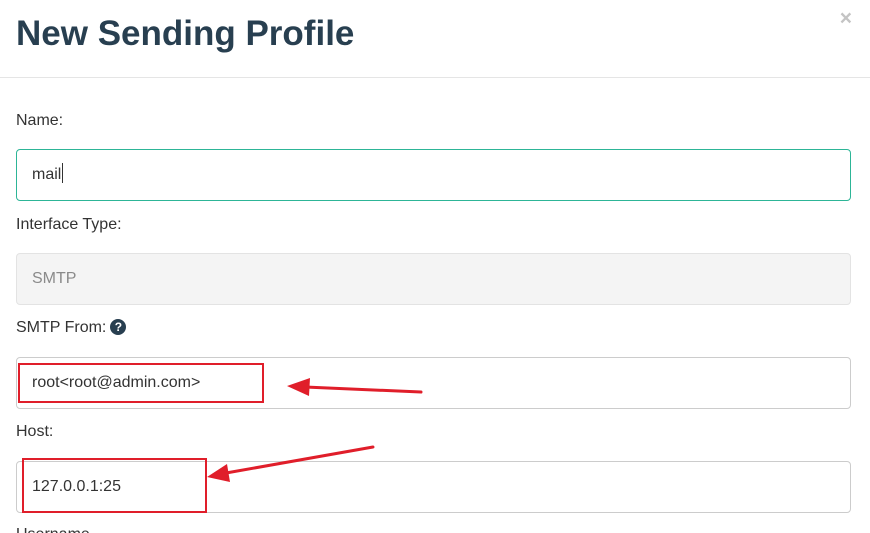 Image resolution: width=870 pixels, height=533 pixels. What do you see at coordinates (54, 278) in the screenshot?
I see `interface-type-value: SMTP` at bounding box center [54, 278].